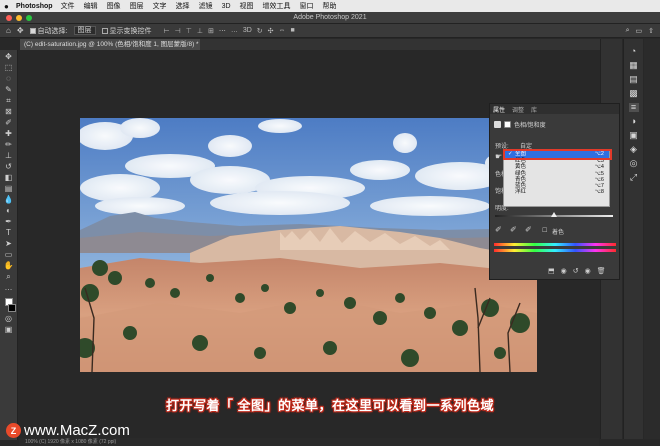 The width and height of the screenshot is (660, 446). I want to click on clip-layer-icon: ⬒, so click(551, 271).